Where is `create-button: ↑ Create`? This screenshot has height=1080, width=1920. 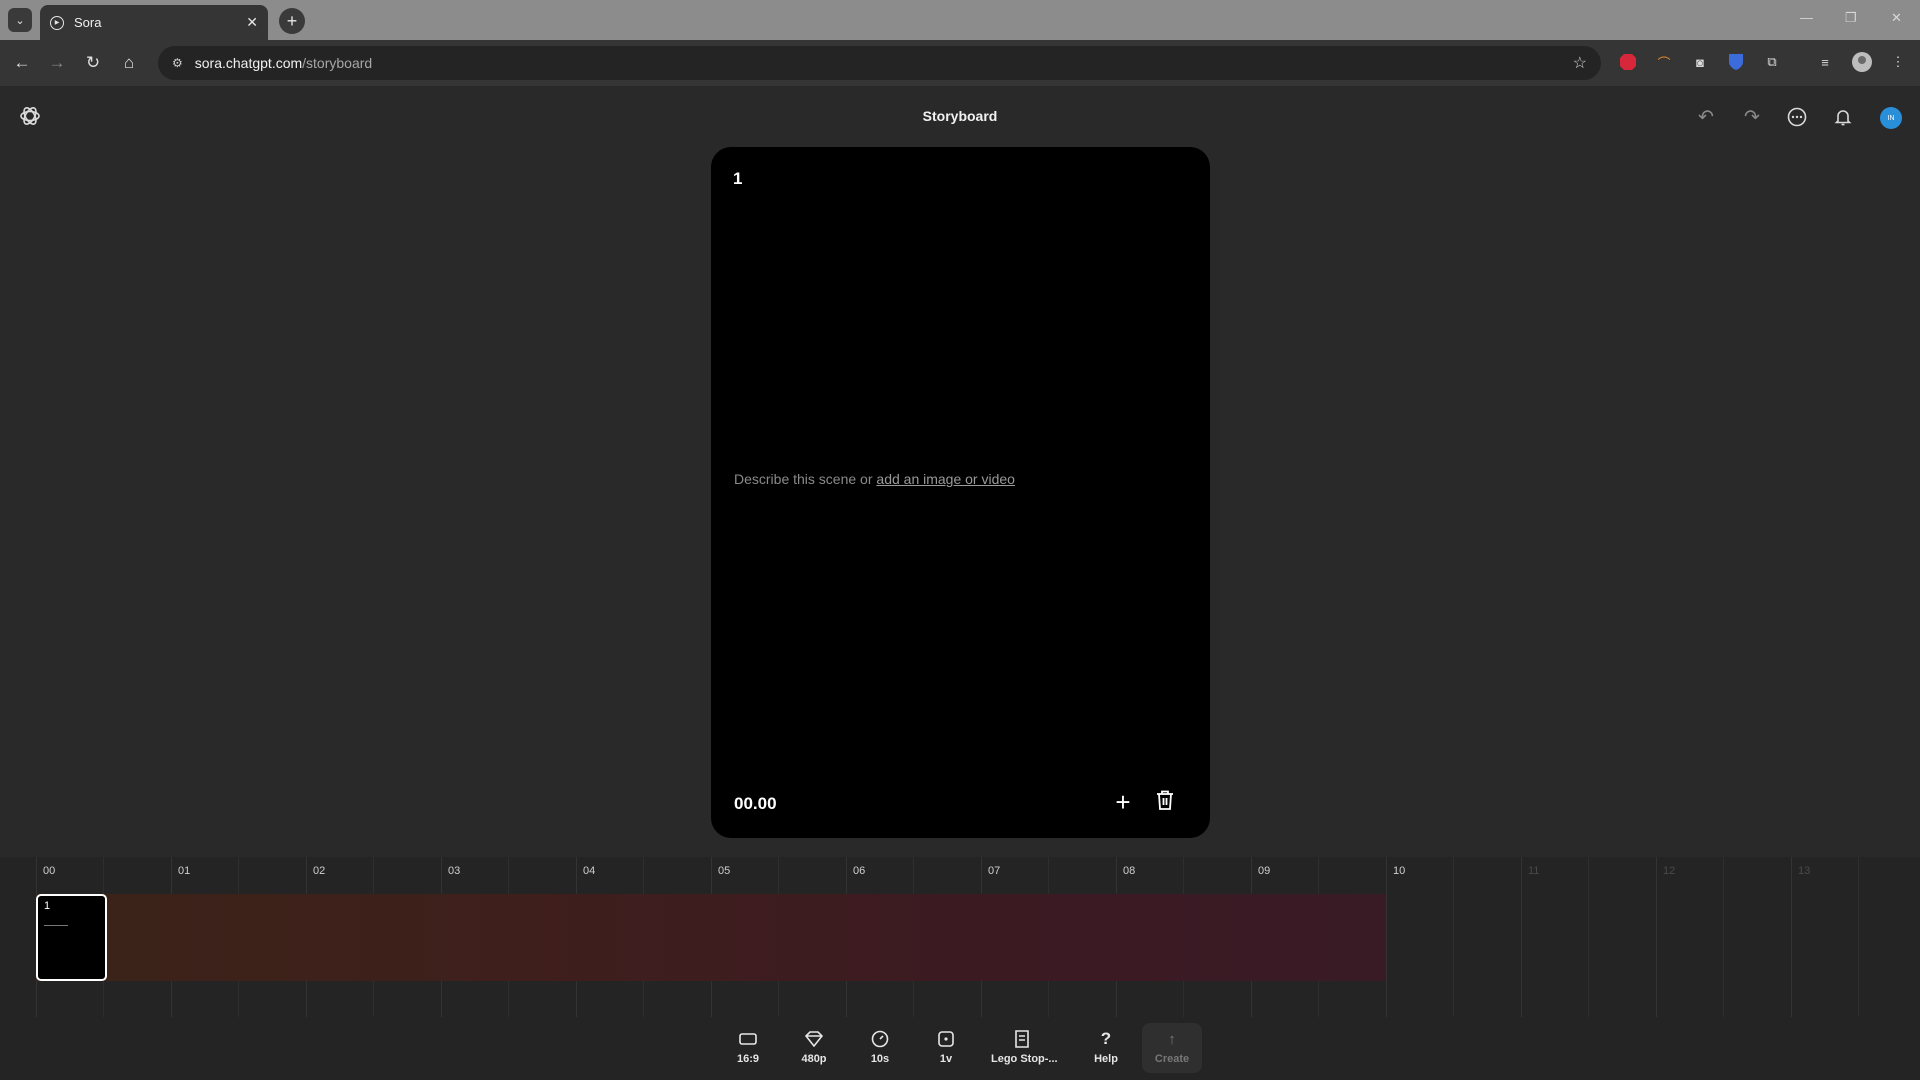
create-button: ↑ Create is located at coordinates (1172, 1048).